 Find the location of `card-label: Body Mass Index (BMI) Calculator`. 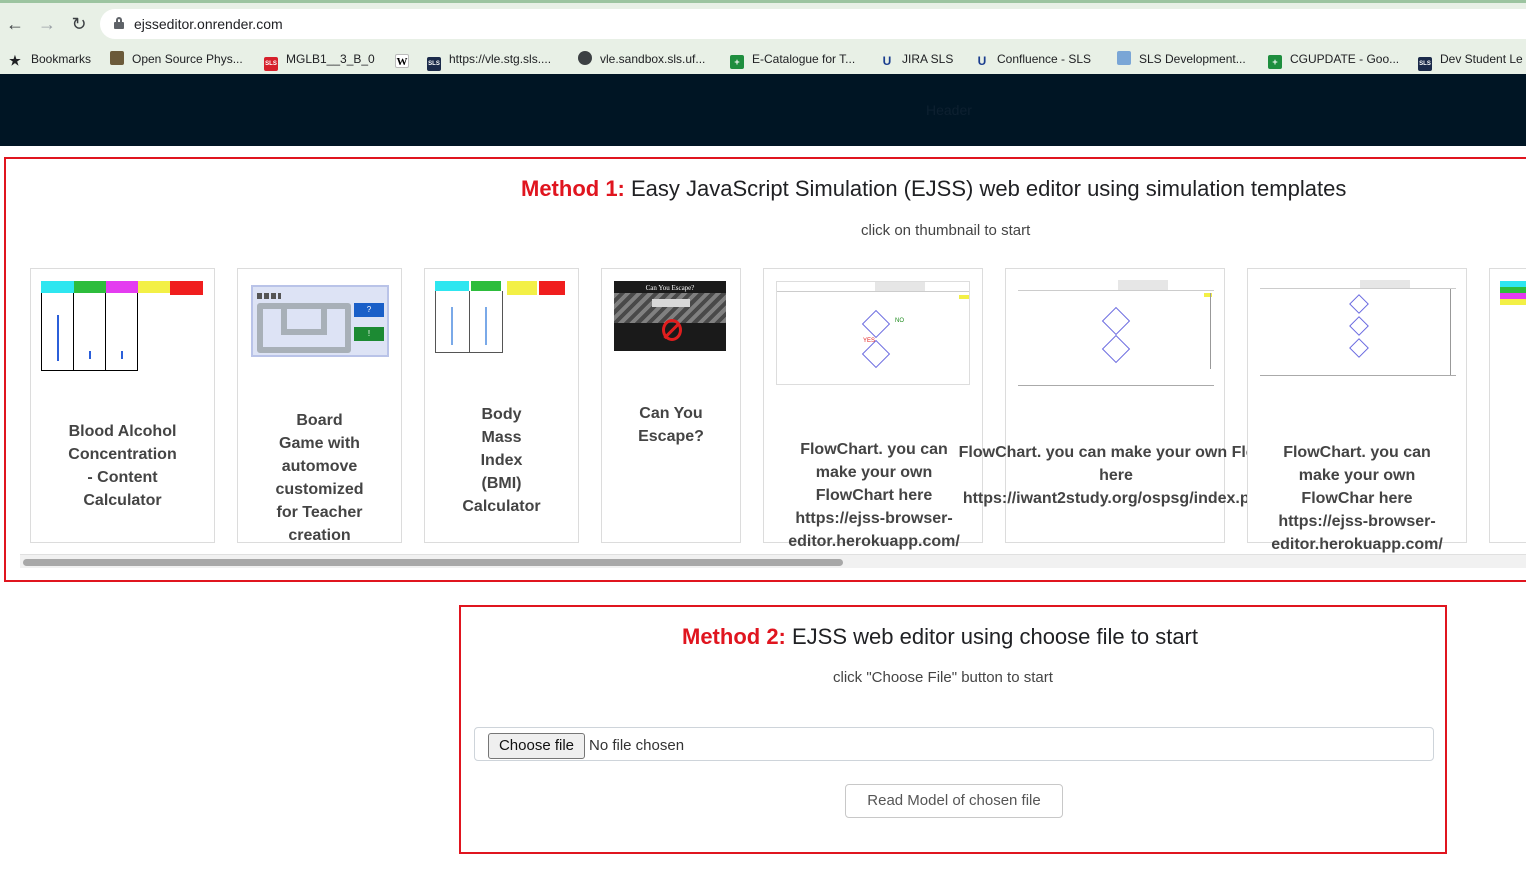

card-label: Body Mass Index (BMI) Calculator is located at coordinates (501, 460).